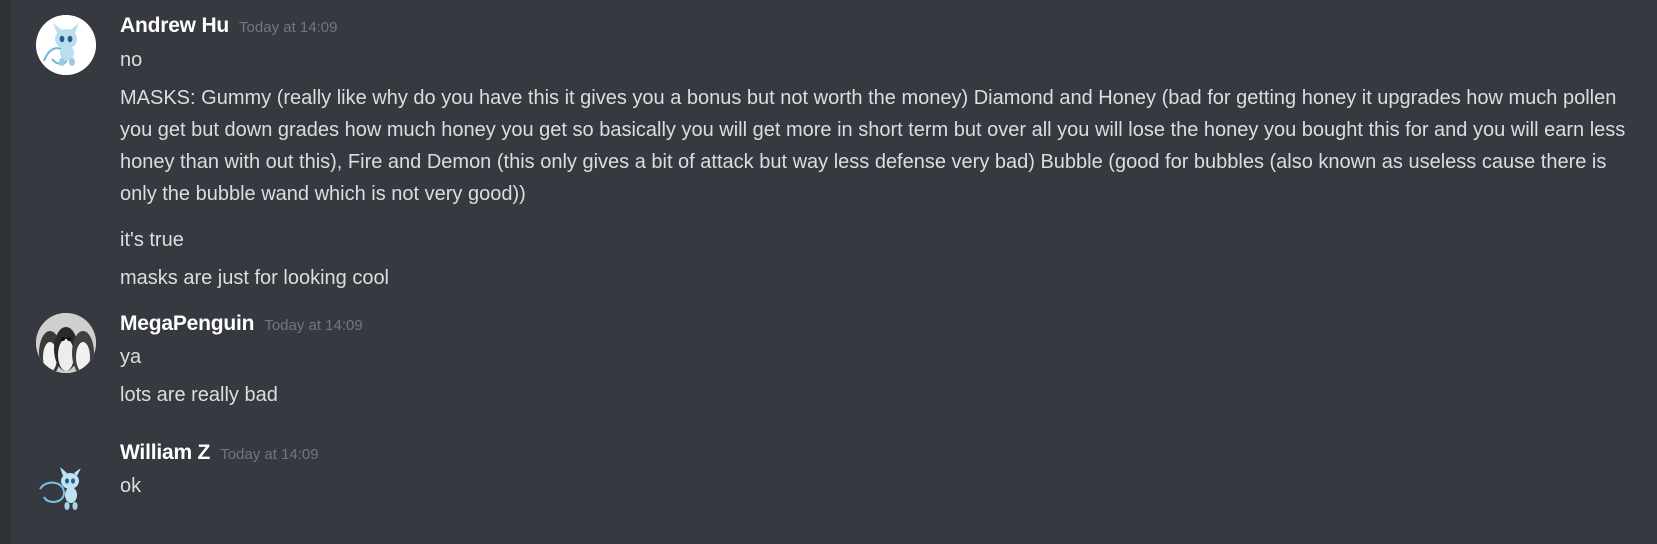 This screenshot has width=1657, height=544. I want to click on message-text: it's true, so click(152, 240).